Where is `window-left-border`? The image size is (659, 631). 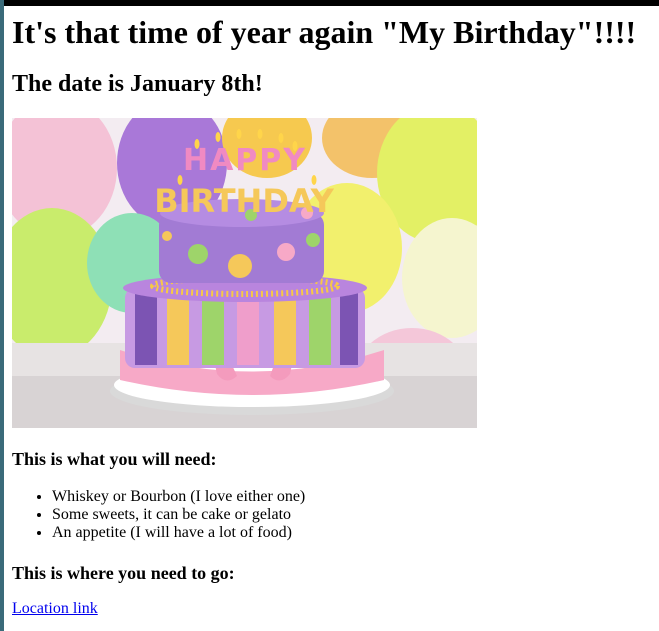 window-left-border is located at coordinates (2, 315).